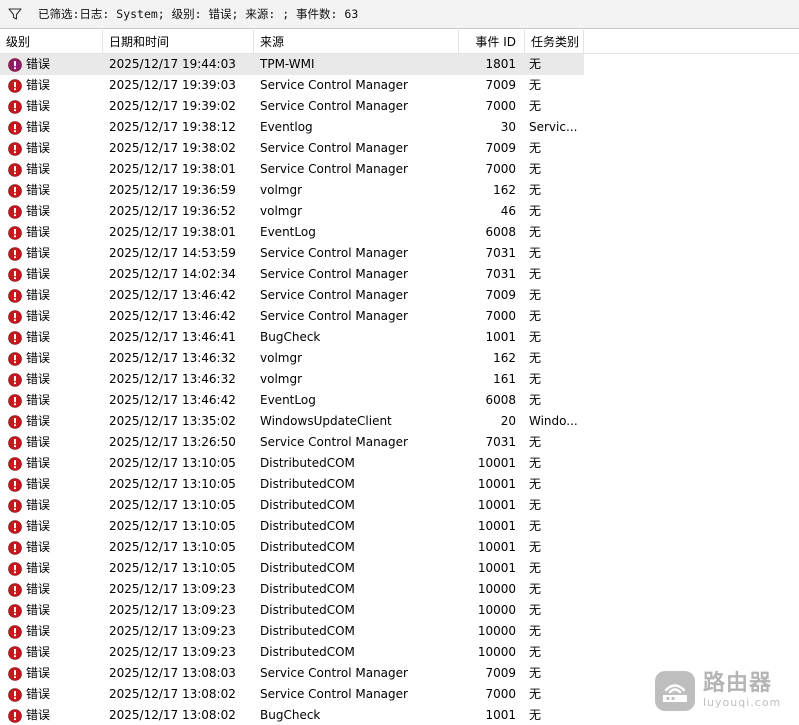 The height and width of the screenshot is (725, 799). What do you see at coordinates (172, 232) in the screenshot?
I see `cell-date: 2025/12/17 19:38:01` at bounding box center [172, 232].